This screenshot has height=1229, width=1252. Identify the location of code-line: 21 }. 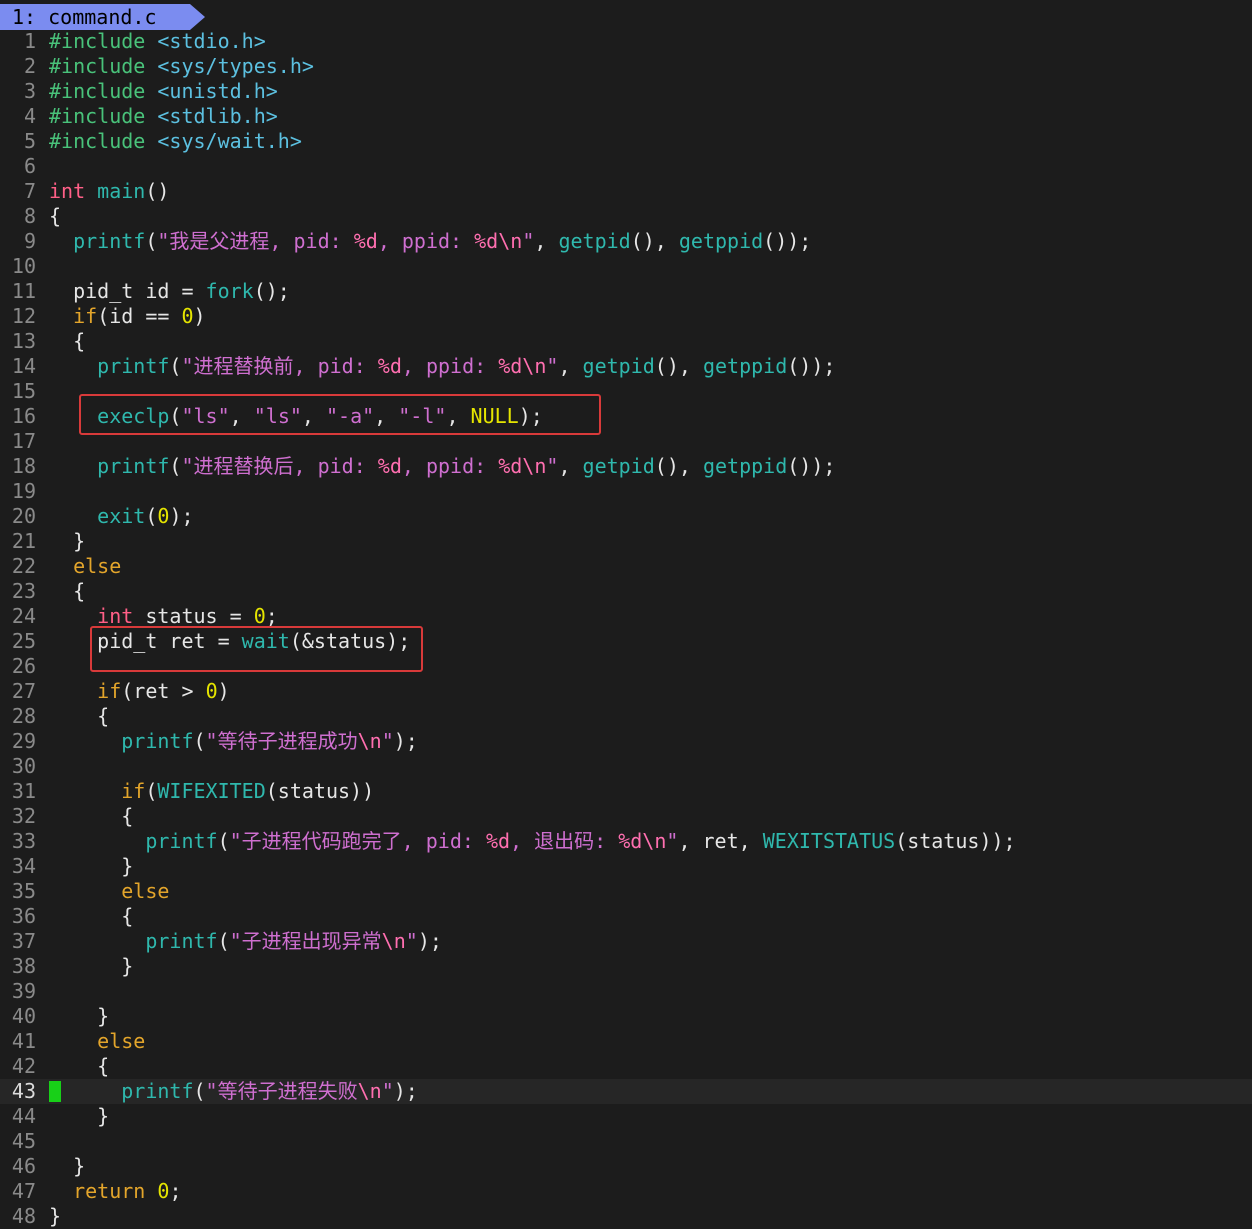
(626, 541).